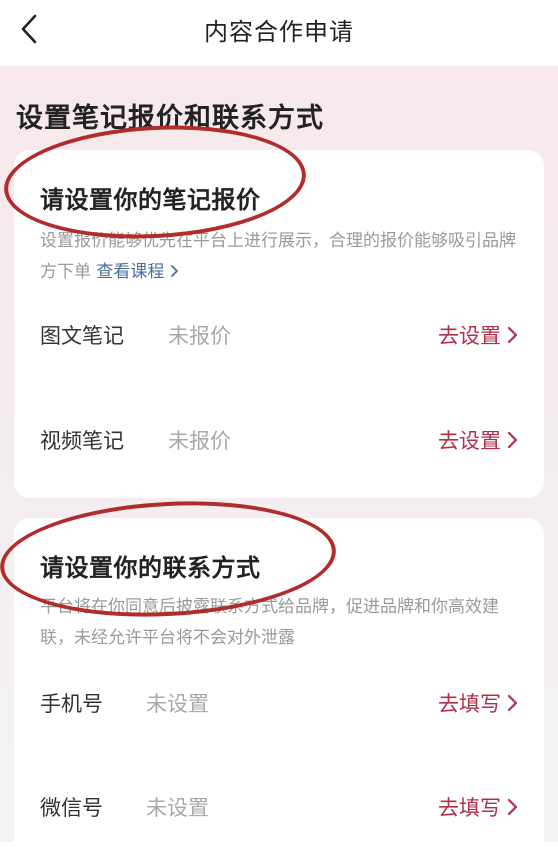 The width and height of the screenshot is (558, 858). I want to click on contact-card-title: 请设置你的联系方式, so click(150, 568).